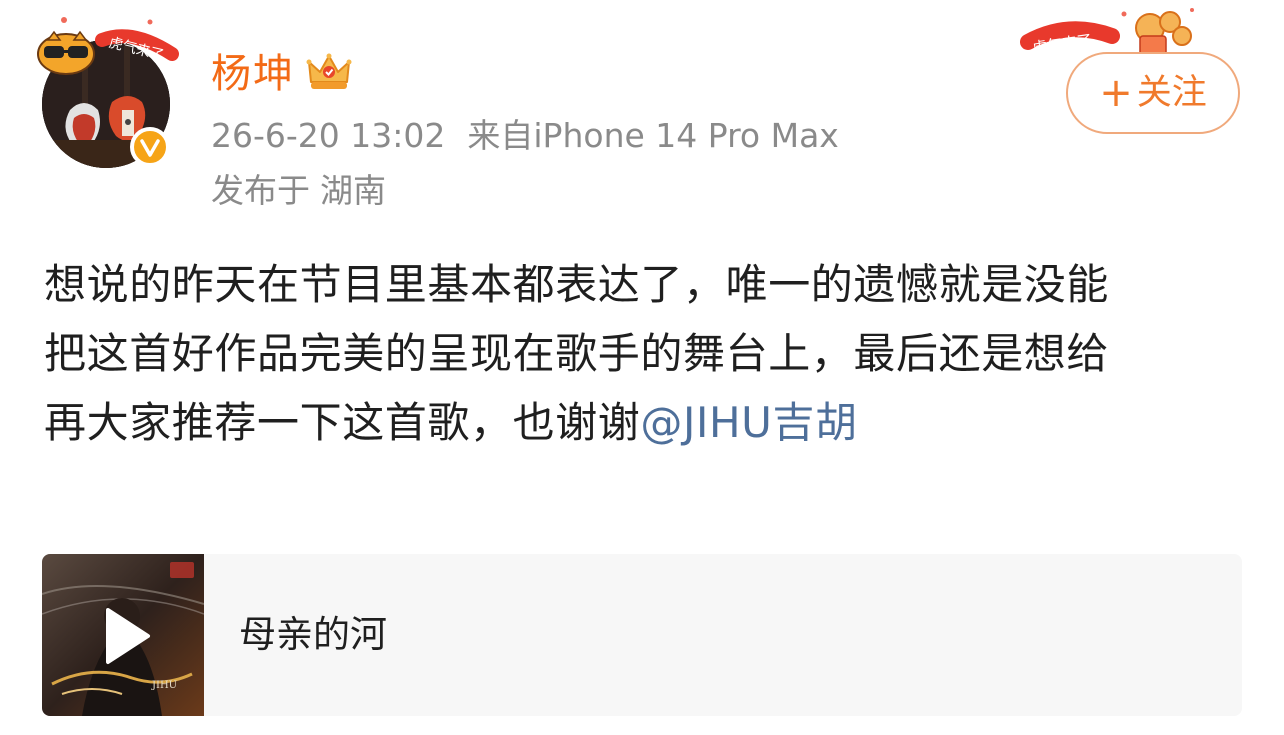 The height and width of the screenshot is (735, 1284). Describe the element at coordinates (253, 74) in the screenshot. I see `author-name: 杨坤` at that location.